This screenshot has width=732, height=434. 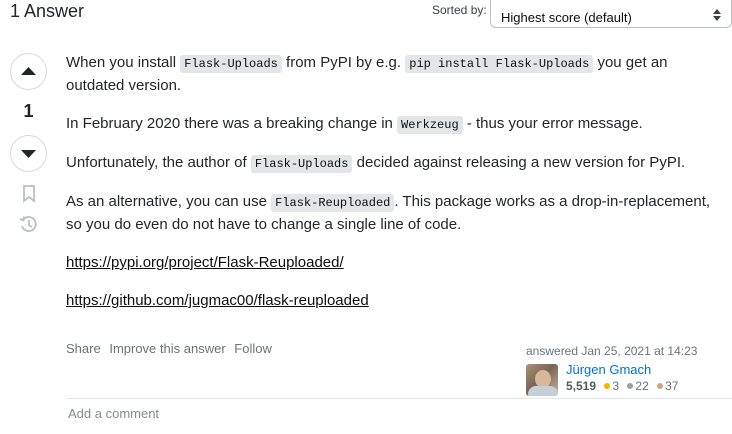 What do you see at coordinates (612, 351) in the screenshot?
I see `answered-timestamp: answered Jan 25, 2021 at 14:23` at bounding box center [612, 351].